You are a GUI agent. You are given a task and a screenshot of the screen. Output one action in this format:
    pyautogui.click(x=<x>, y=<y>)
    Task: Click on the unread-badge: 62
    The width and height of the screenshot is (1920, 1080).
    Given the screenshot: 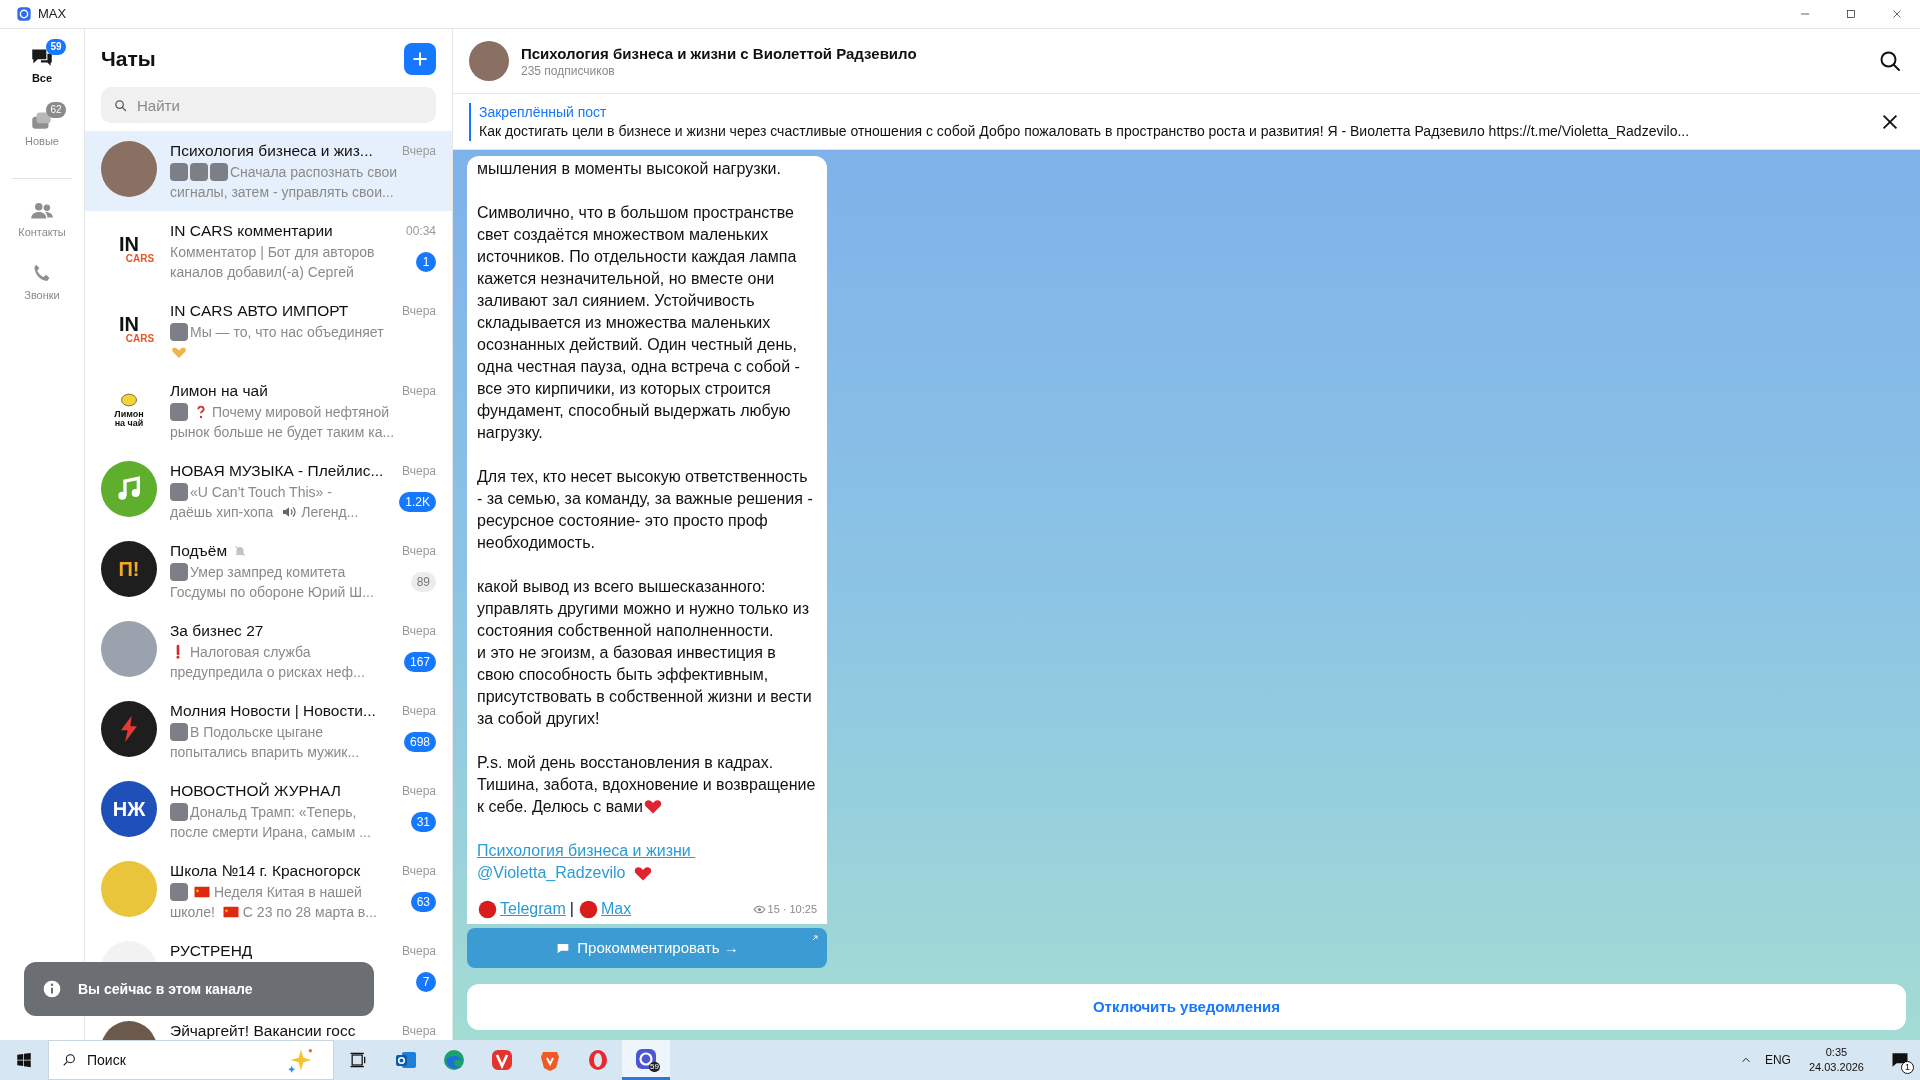 What is the action you would take?
    pyautogui.click(x=56, y=109)
    